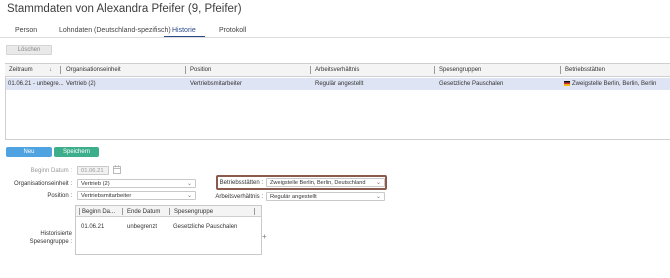  I want to click on subgrid-cell-beginn: 01.06.21, so click(93, 227).